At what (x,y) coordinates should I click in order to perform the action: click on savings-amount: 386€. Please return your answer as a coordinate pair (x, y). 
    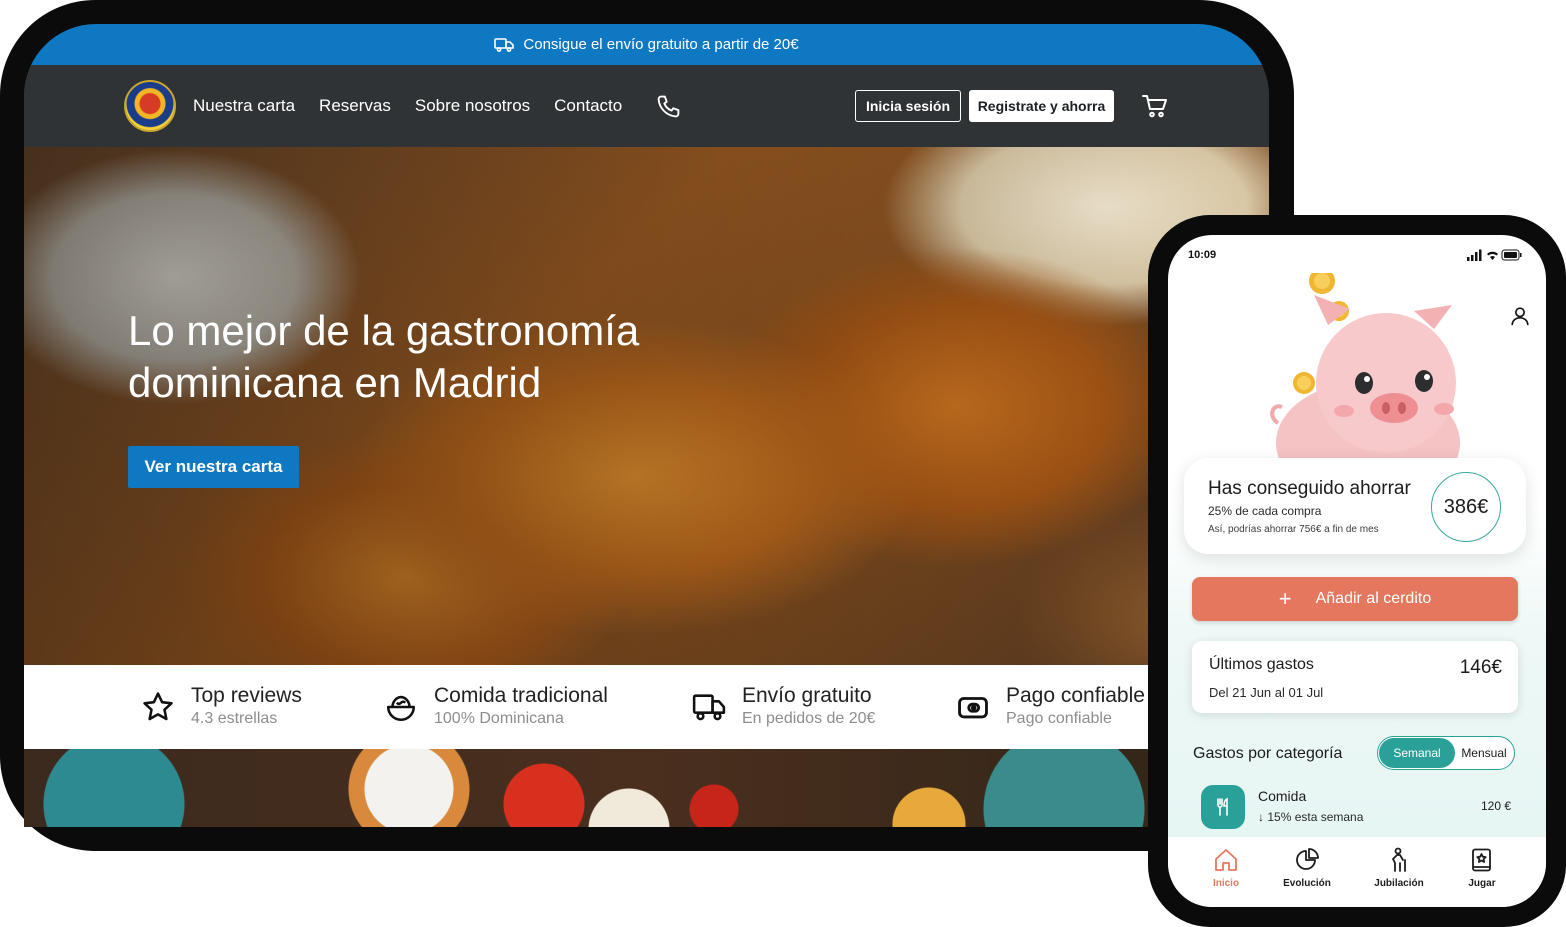
    Looking at the image, I should click on (1466, 507).